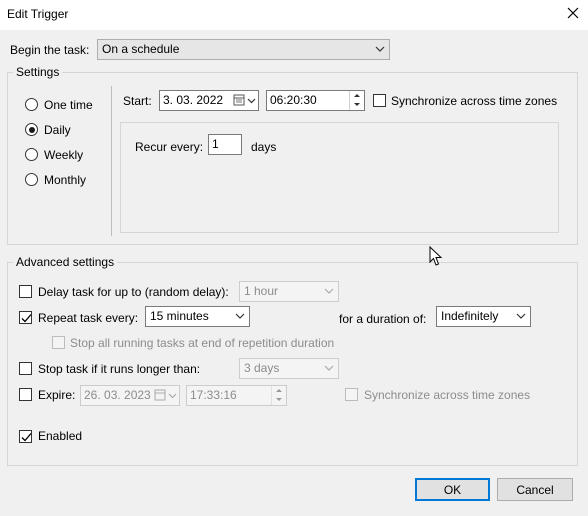 This screenshot has height=516, width=588. I want to click on start-time-value: 06:20:30, so click(293, 100).